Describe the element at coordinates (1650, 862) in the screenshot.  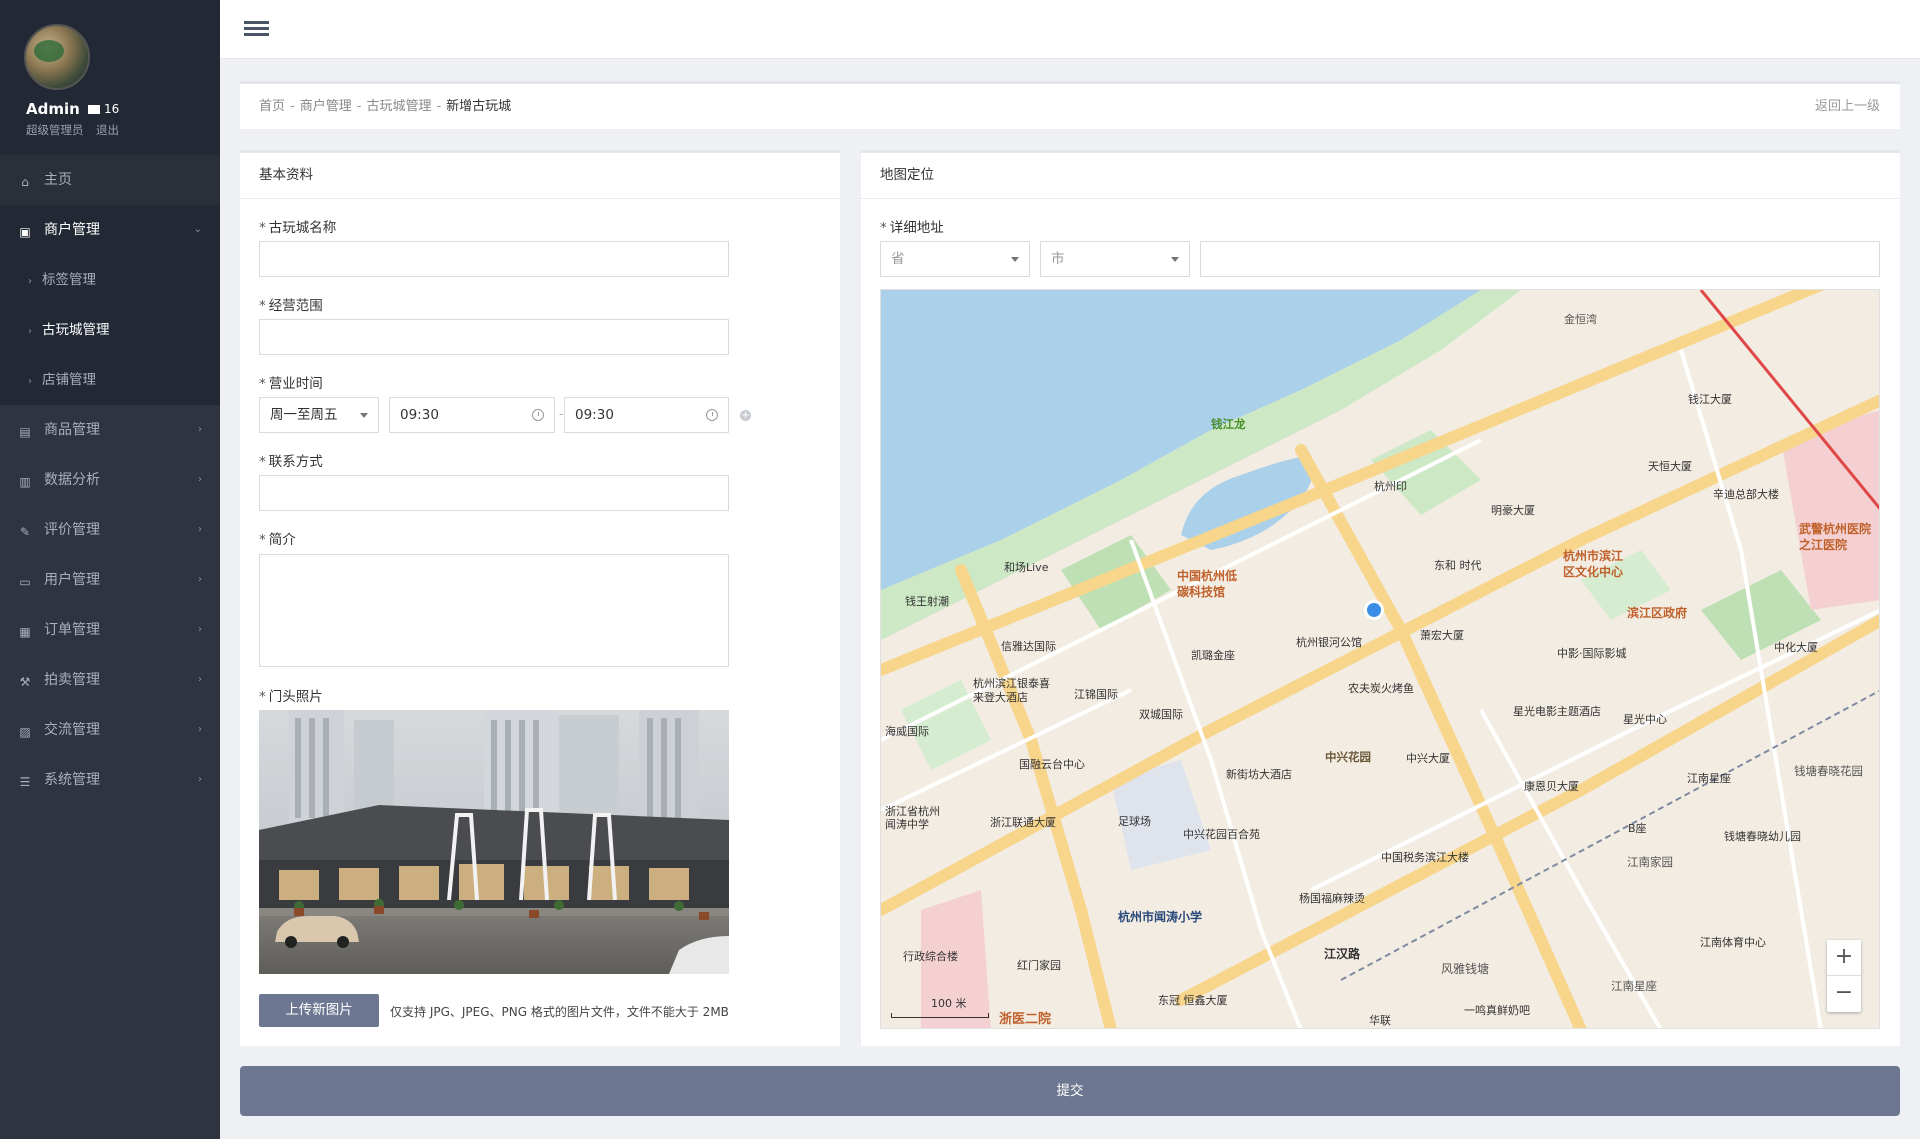
I see `map-label: 江南家园` at that location.